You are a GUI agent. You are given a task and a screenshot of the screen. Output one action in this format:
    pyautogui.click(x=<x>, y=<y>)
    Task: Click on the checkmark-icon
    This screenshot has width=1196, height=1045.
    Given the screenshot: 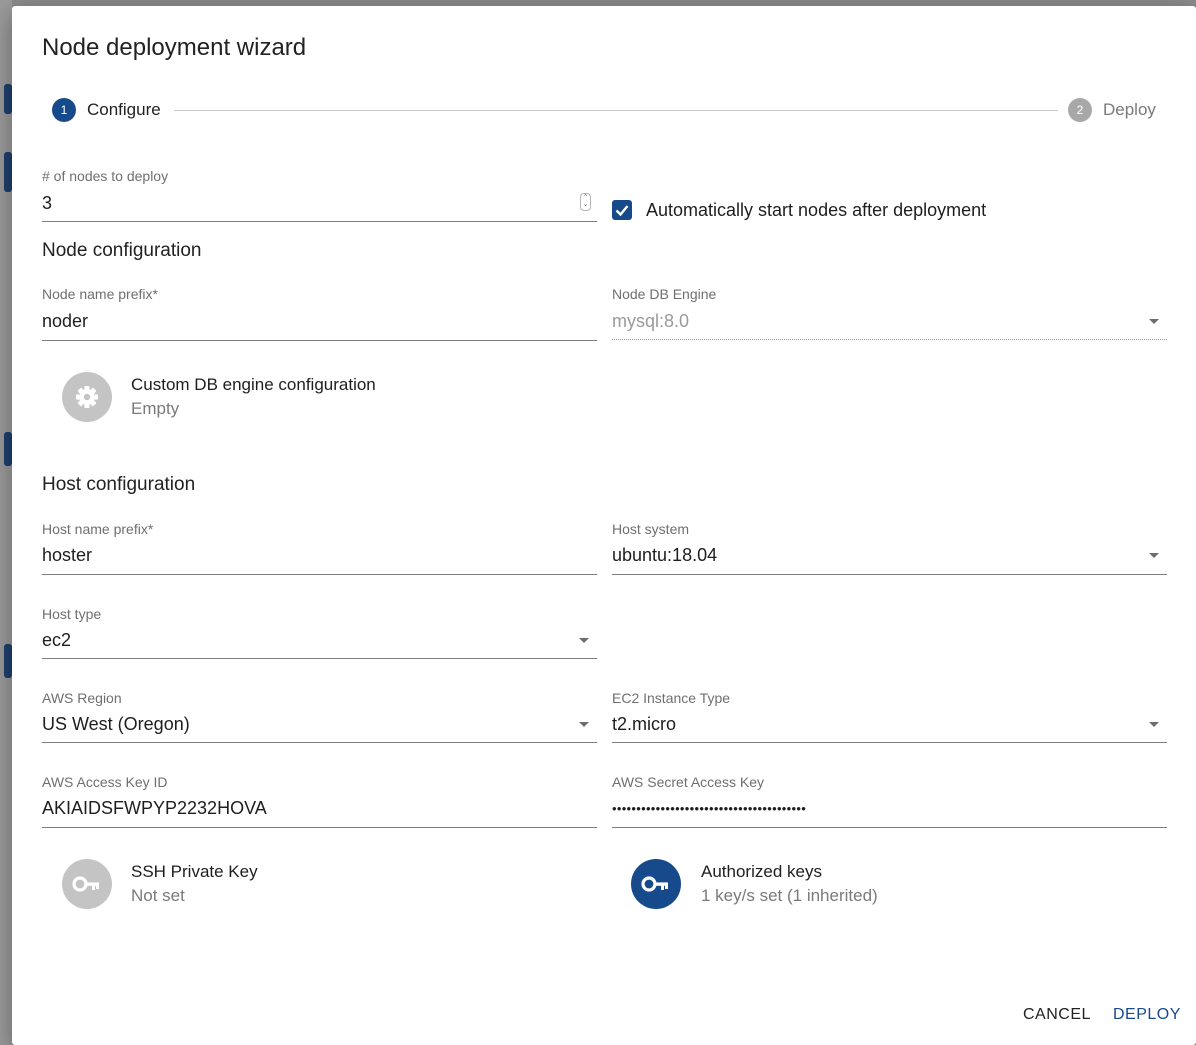 What is the action you would take?
    pyautogui.click(x=622, y=211)
    